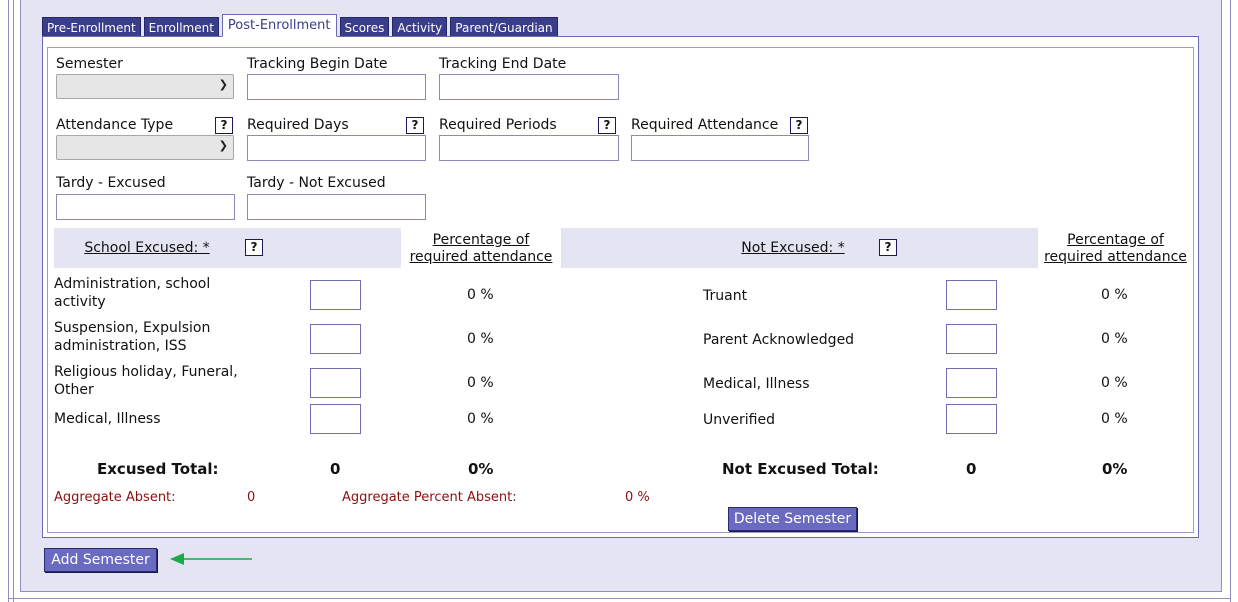  I want to click on add-semester-button: Add Semester, so click(100, 560).